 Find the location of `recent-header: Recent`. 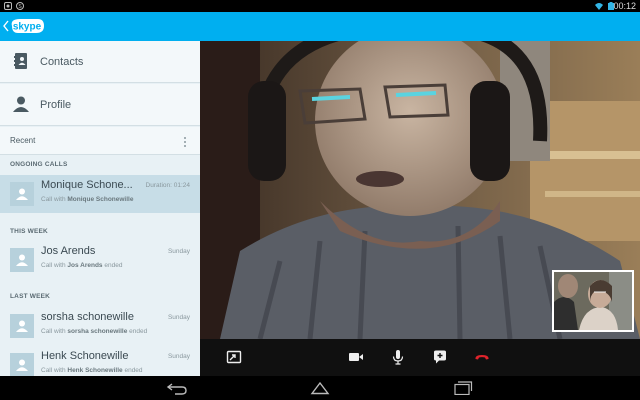

recent-header: Recent is located at coordinates (100, 141).